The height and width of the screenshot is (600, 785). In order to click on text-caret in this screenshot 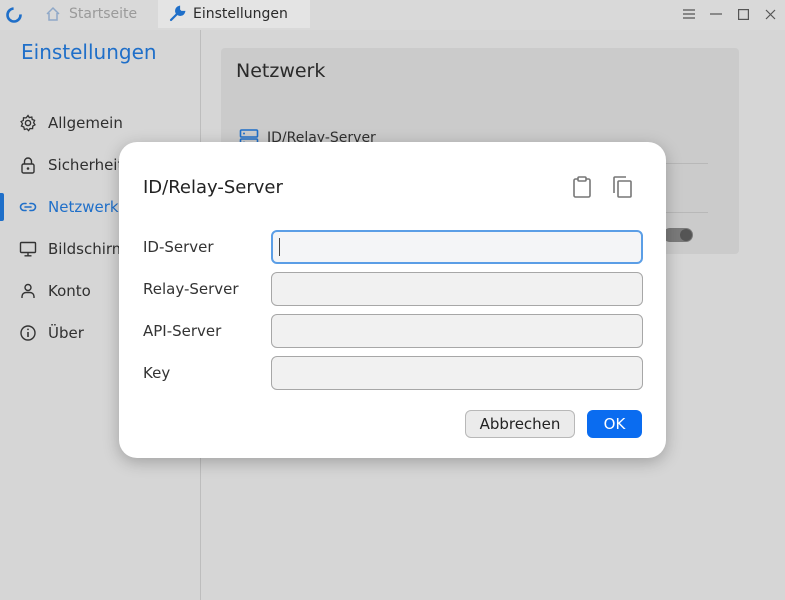, I will do `click(279, 247)`.